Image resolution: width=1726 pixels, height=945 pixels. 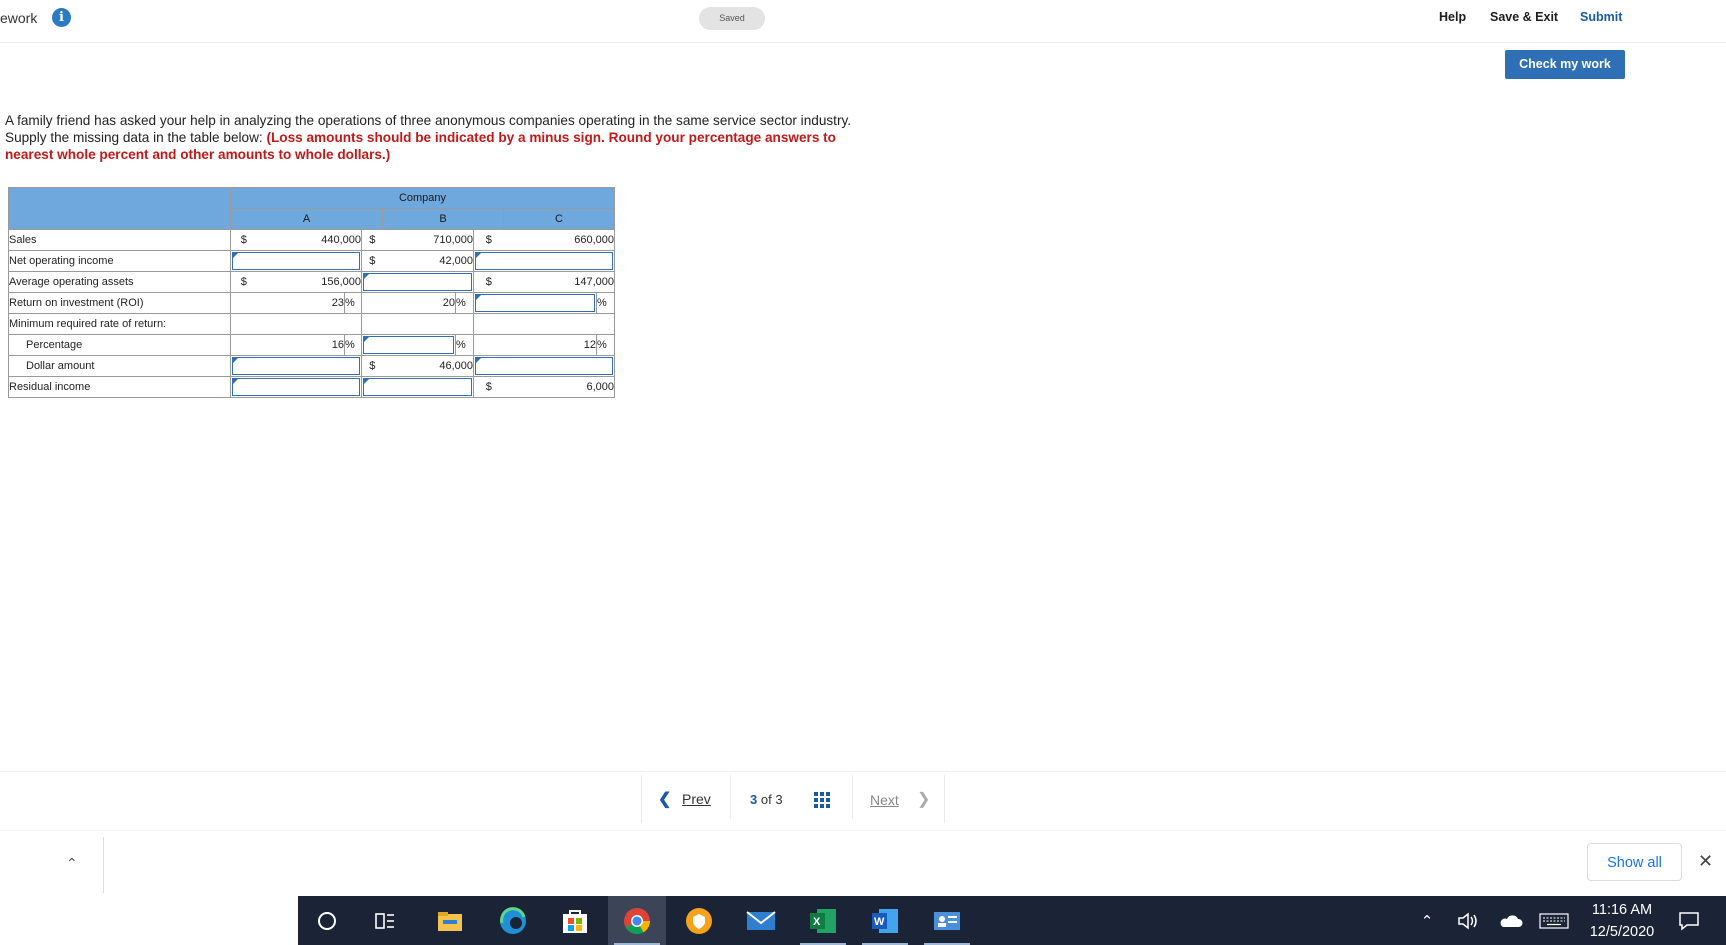 What do you see at coordinates (296, 261) in the screenshot?
I see `a-noi-input` at bounding box center [296, 261].